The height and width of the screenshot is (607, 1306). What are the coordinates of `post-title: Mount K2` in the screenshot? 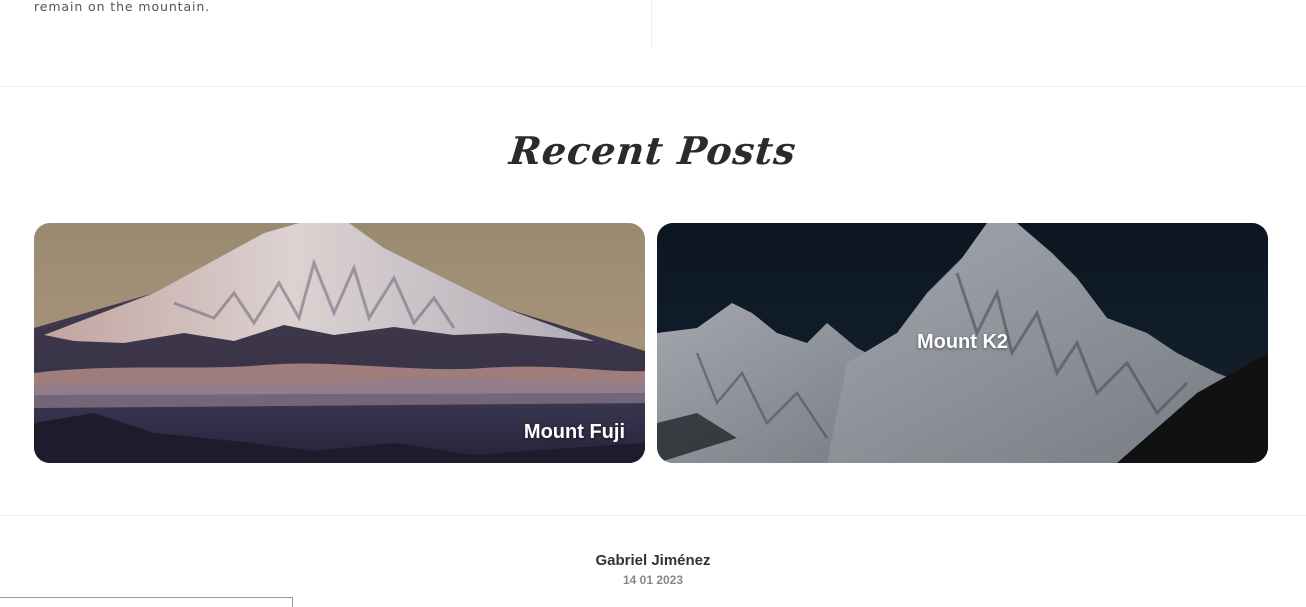 It's located at (962, 342).